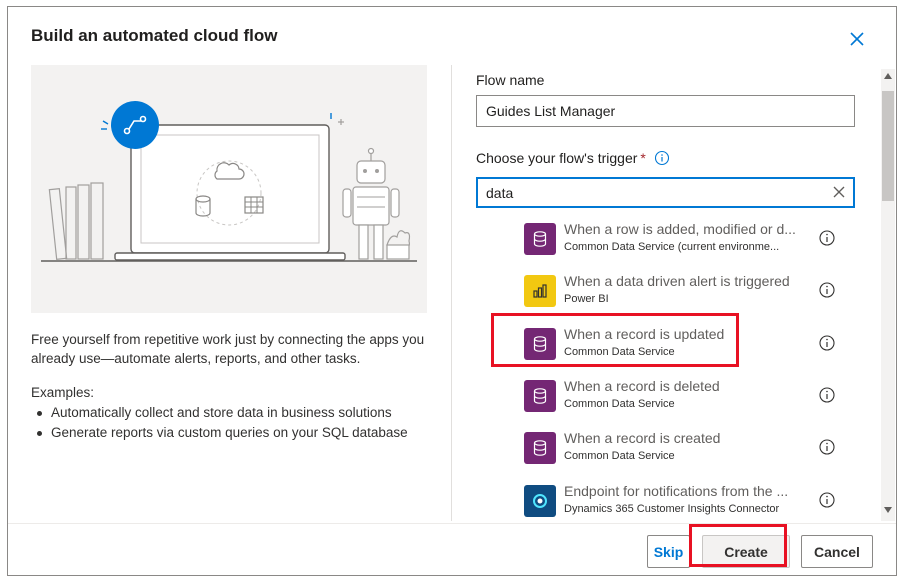 The height and width of the screenshot is (581, 904). What do you see at coordinates (540, 501) in the screenshot?
I see `customer-insights-icon` at bounding box center [540, 501].